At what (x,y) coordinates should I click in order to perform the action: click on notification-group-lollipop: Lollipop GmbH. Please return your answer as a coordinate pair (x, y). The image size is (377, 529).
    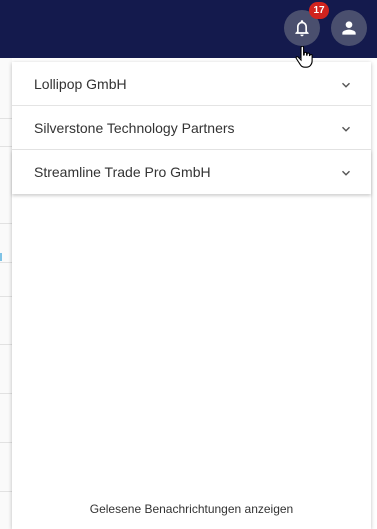
    Looking at the image, I should click on (191, 84).